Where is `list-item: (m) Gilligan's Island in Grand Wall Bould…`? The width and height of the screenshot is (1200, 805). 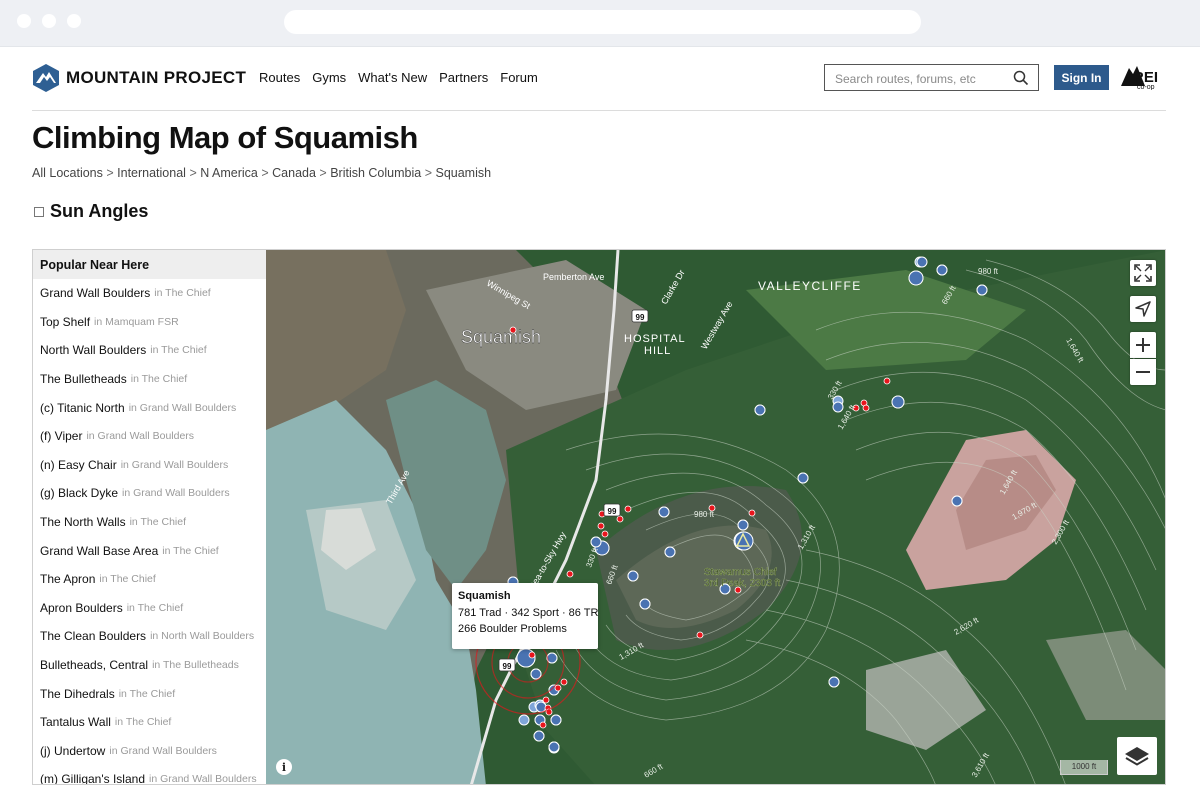 list-item: (m) Gilligan's Island in Grand Wall Bould… is located at coordinates (149, 775).